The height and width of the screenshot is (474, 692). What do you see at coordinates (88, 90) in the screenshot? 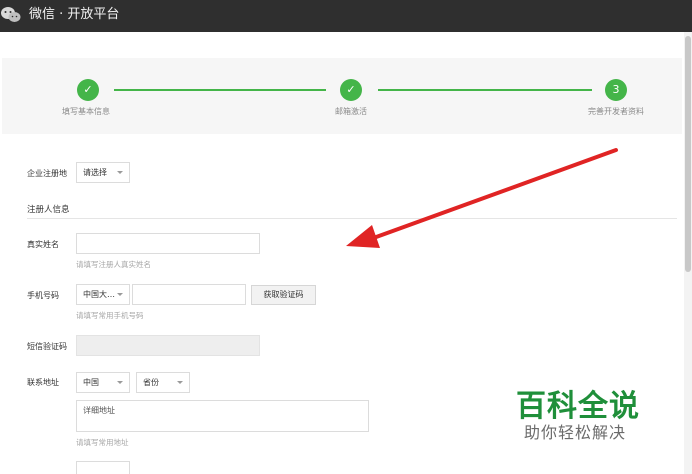
I see `step-1-check-icon: ✓` at bounding box center [88, 90].